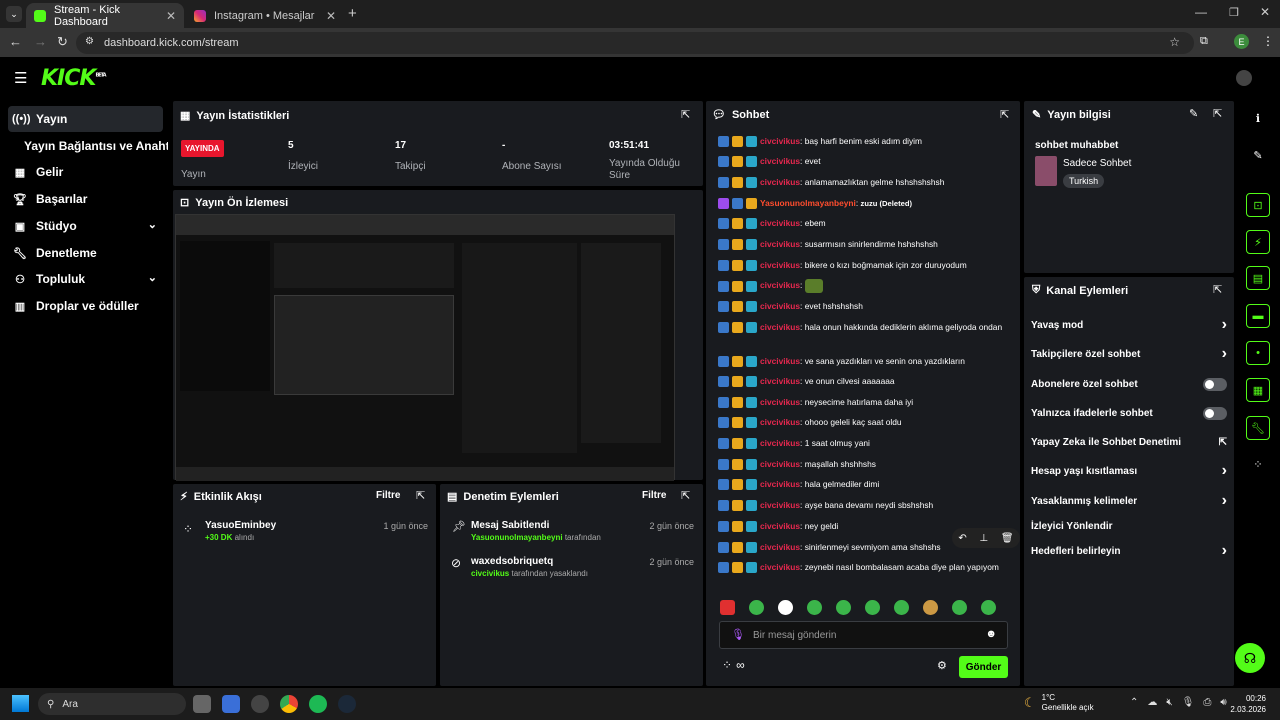  I want to click on chat-message: civcivikus: evet, so click(863, 161).